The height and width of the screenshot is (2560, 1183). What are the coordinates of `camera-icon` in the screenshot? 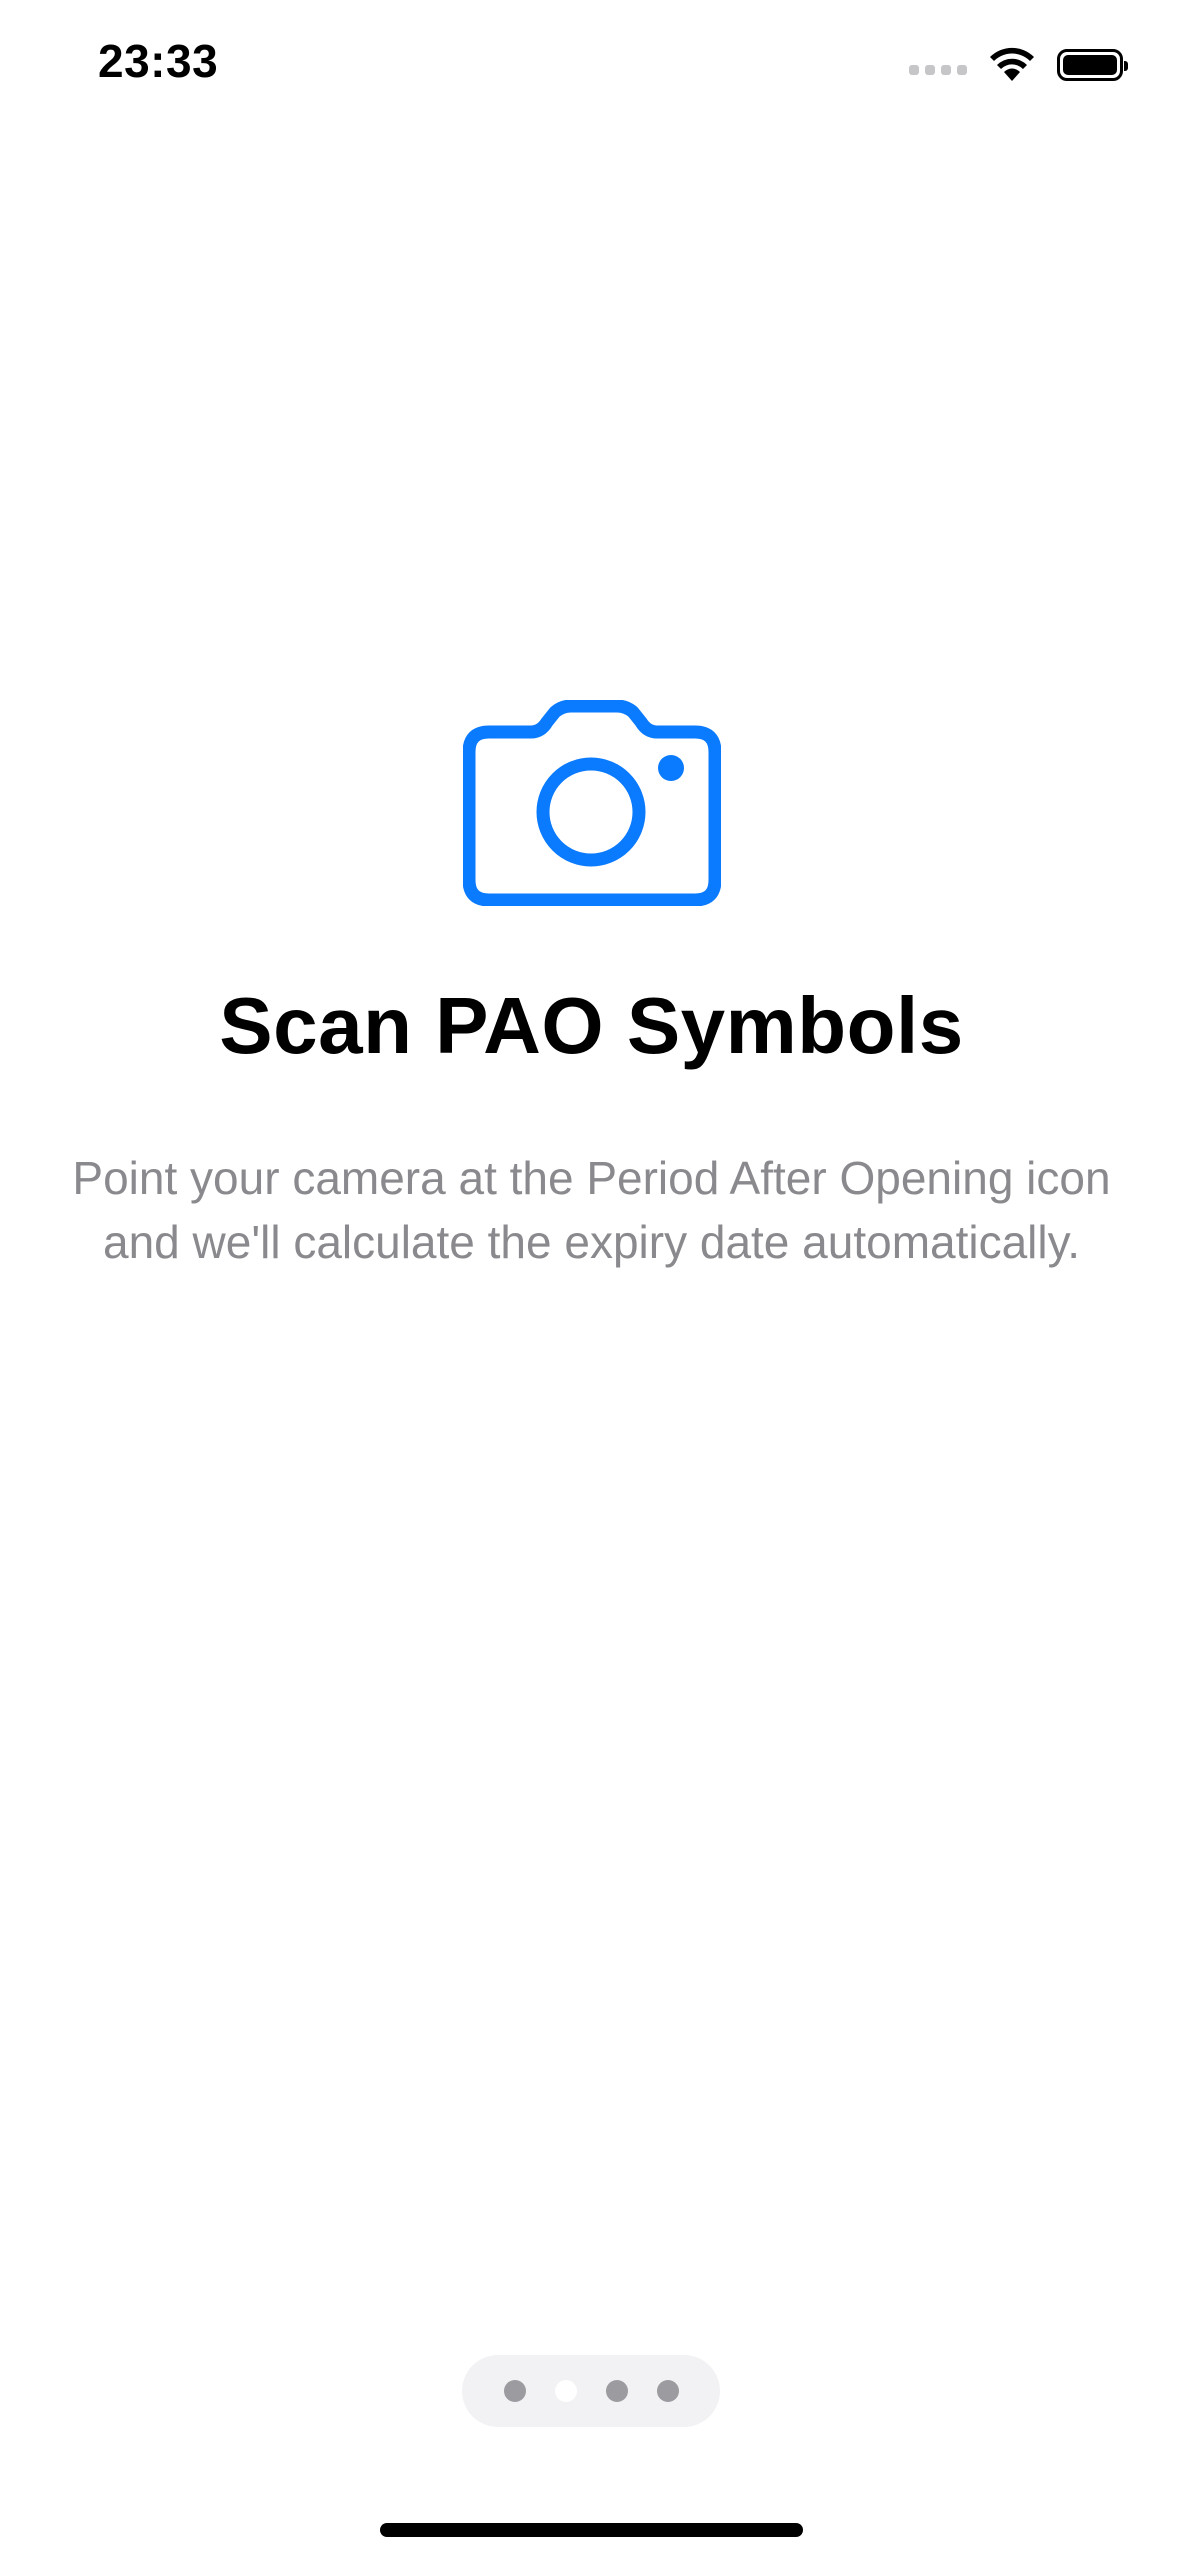 It's located at (592, 803).